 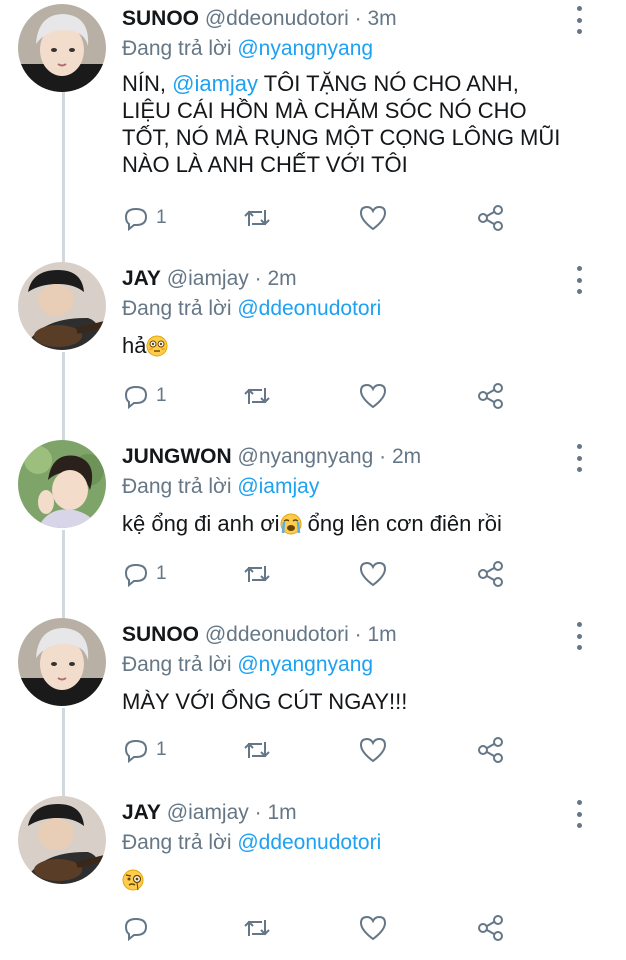 What do you see at coordinates (62, 484) in the screenshot?
I see `avatar-jungwon` at bounding box center [62, 484].